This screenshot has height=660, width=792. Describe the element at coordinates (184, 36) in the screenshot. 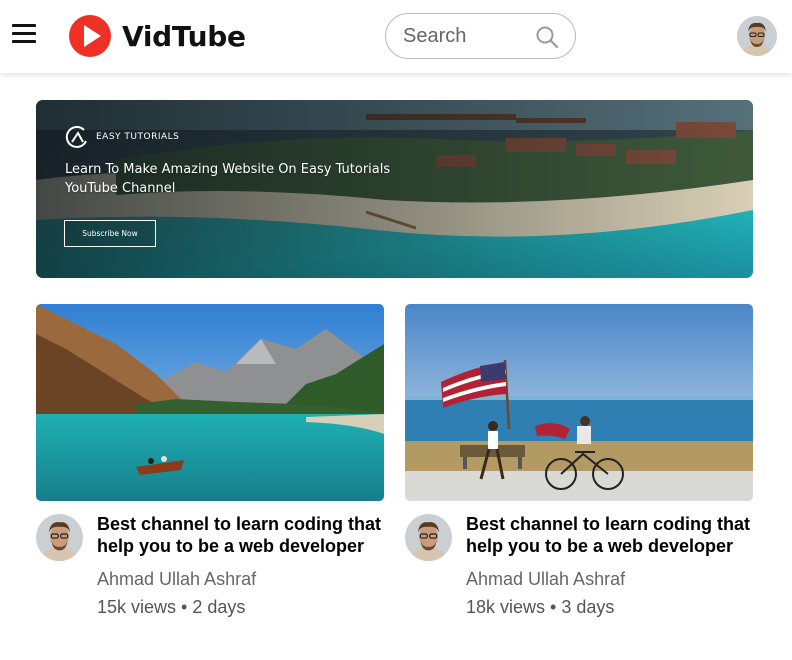

I see `app-name: VidTube` at that location.